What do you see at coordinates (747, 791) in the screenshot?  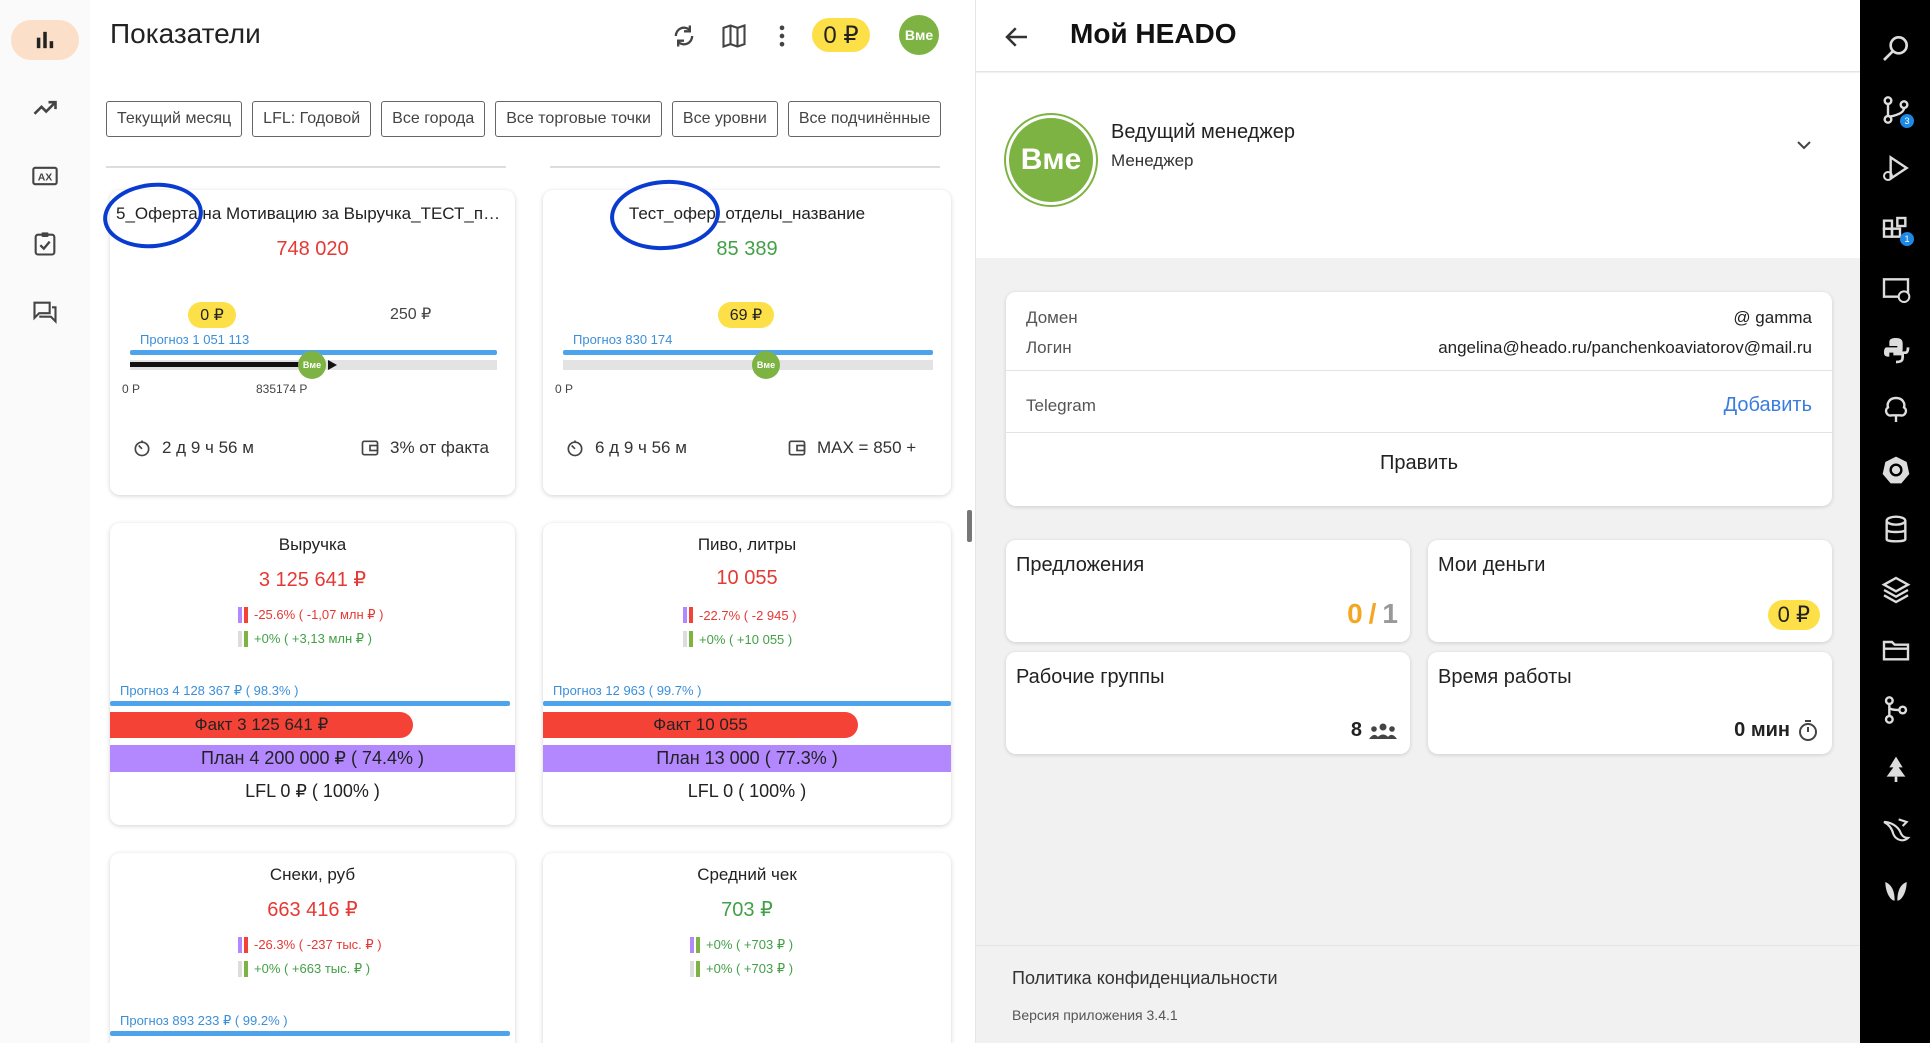 I see `metric-lfl: LFL 0 ( 100% )` at bounding box center [747, 791].